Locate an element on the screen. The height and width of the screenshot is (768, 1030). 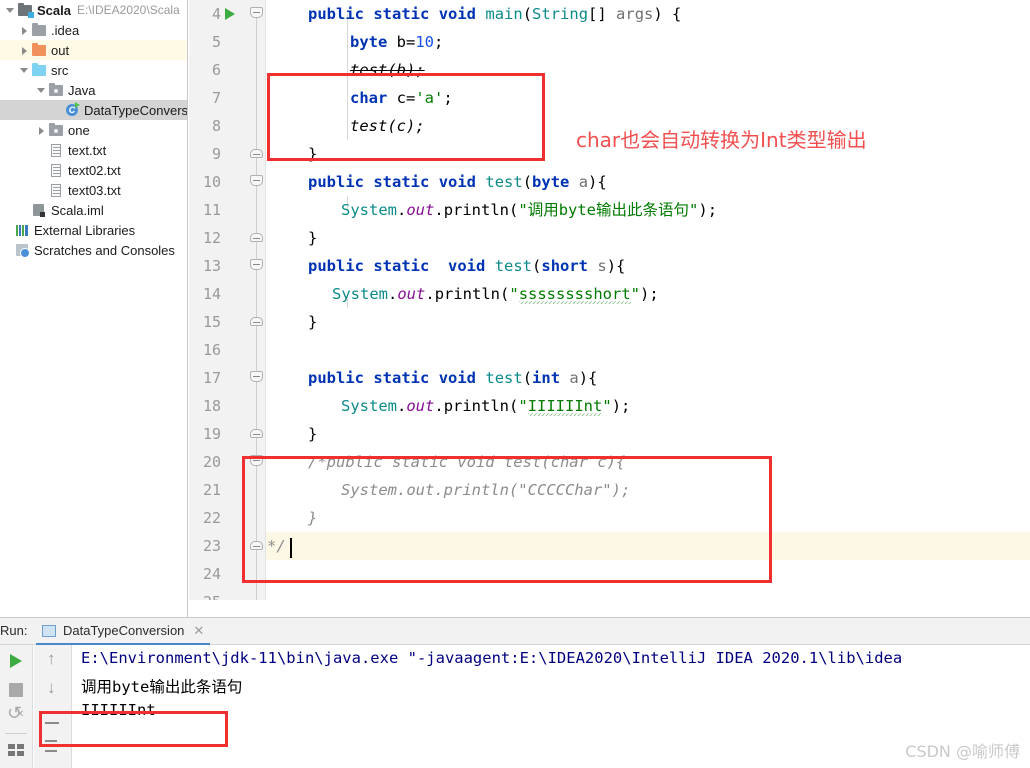
line-number: 21 is located at coordinates (211, 490).